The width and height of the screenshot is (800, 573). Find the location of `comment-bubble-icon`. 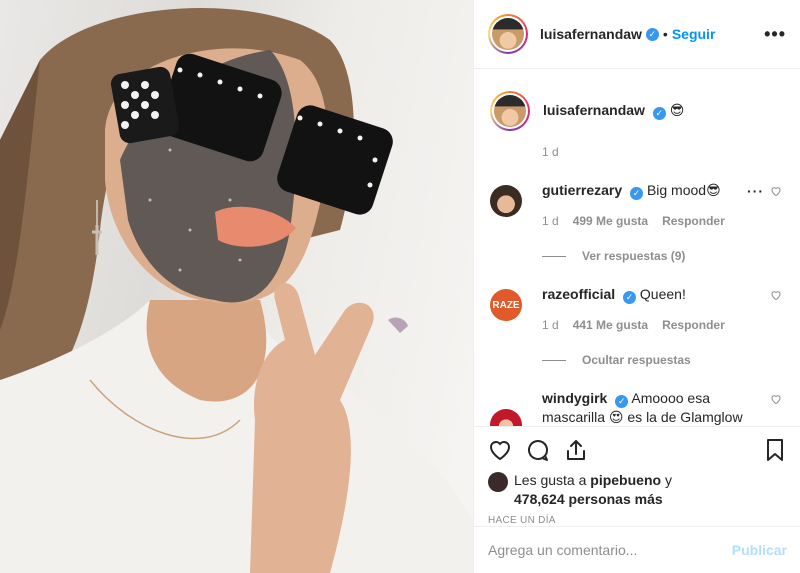

comment-bubble-icon is located at coordinates (538, 450).